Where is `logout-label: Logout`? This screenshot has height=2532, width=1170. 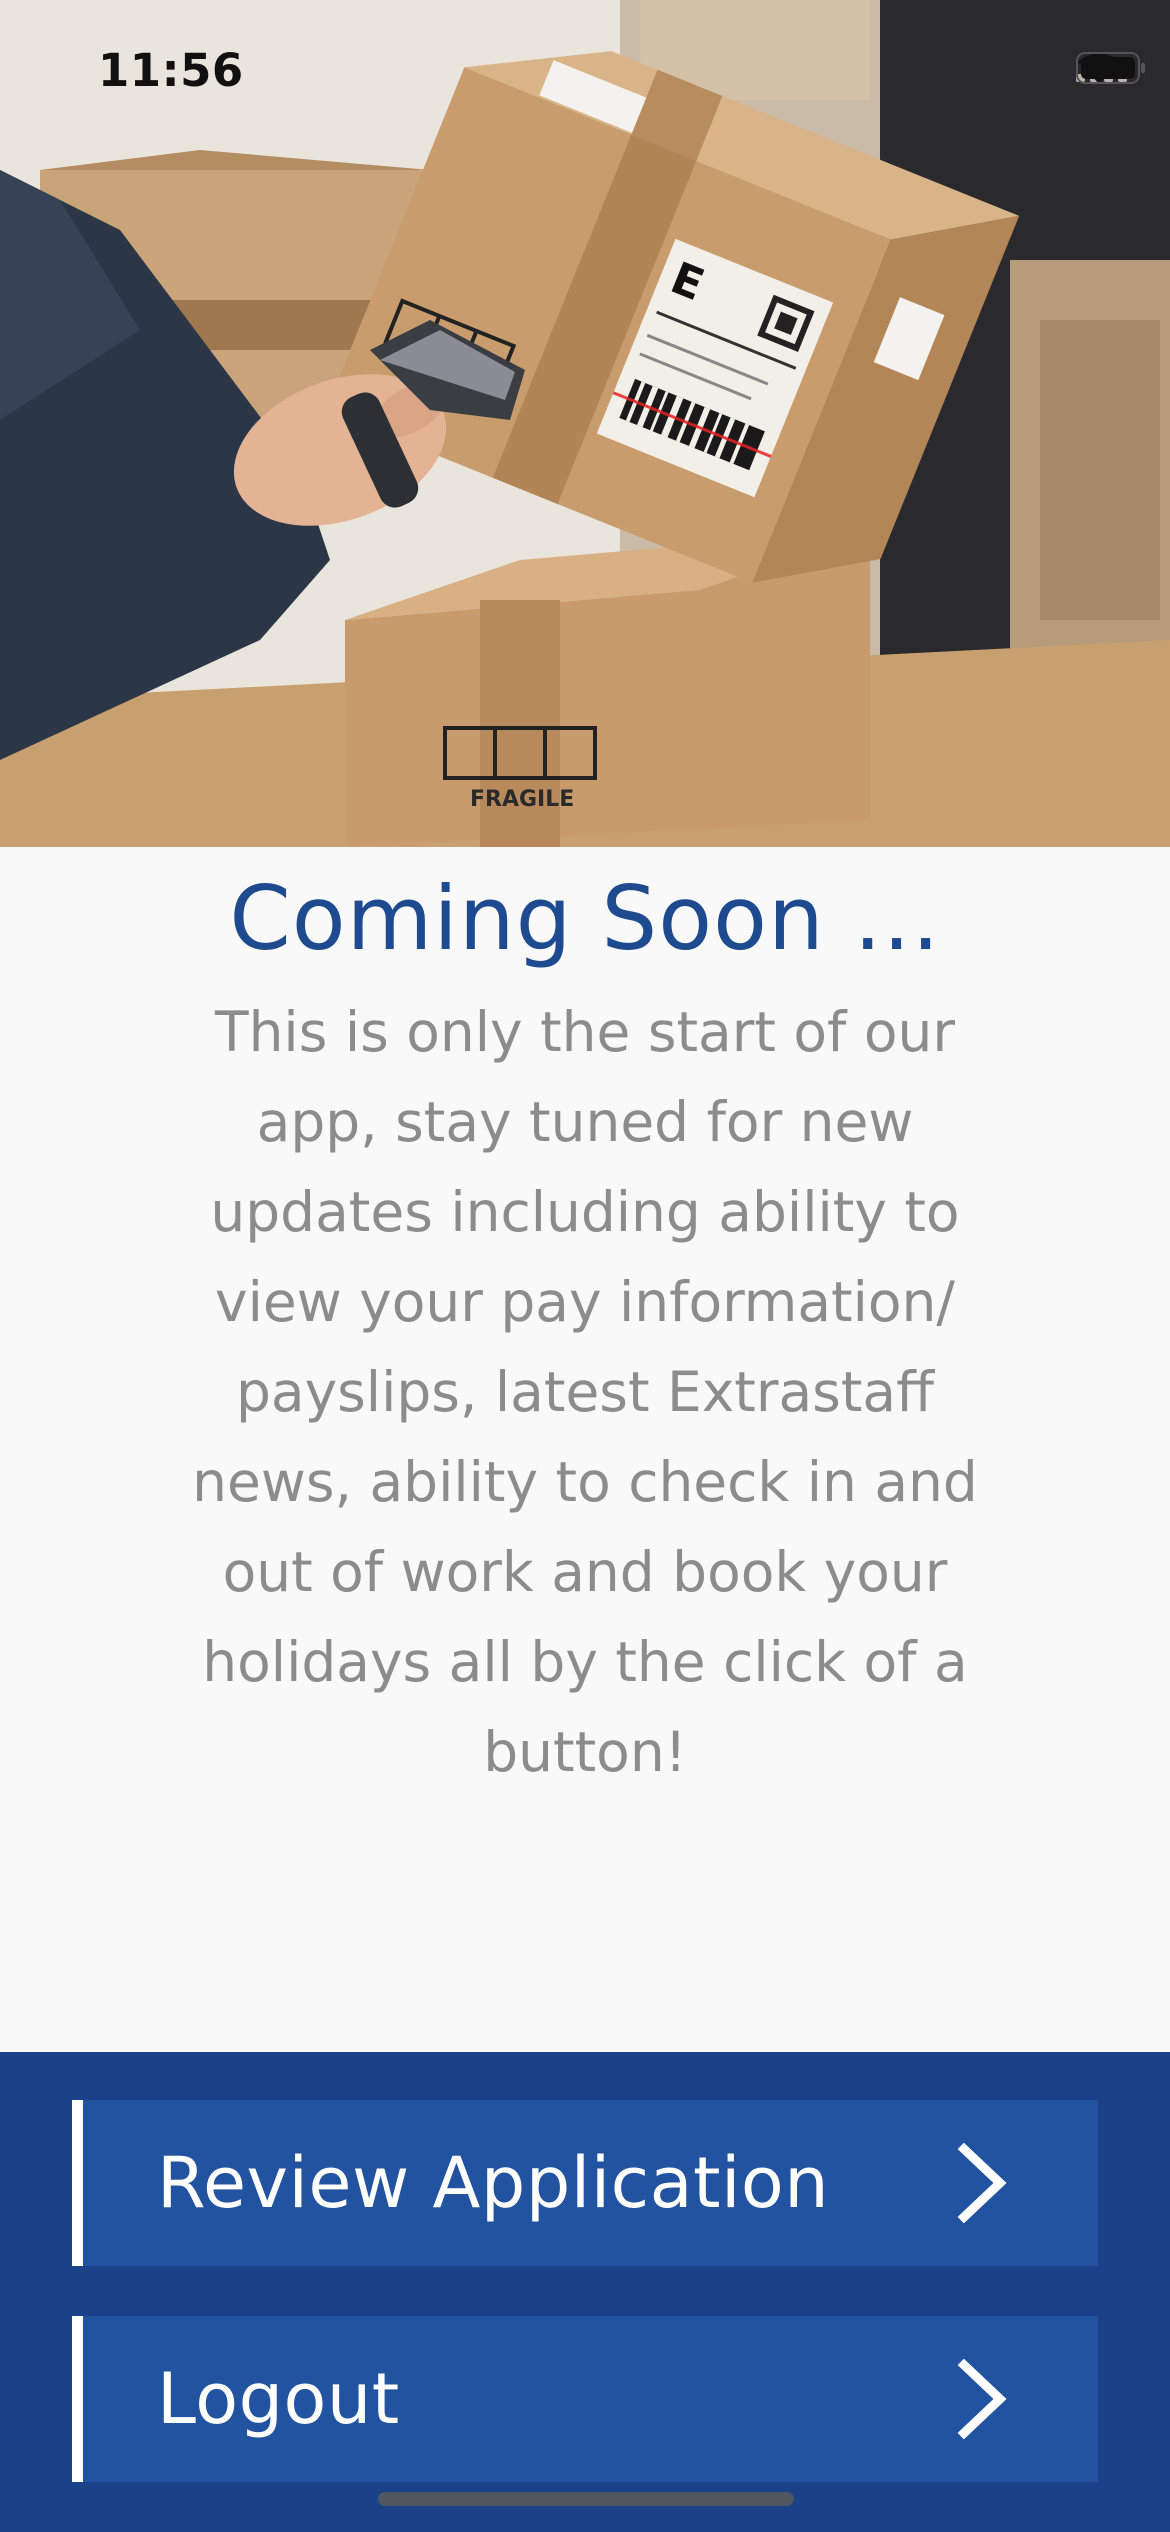 logout-label: Logout is located at coordinates (278, 2399).